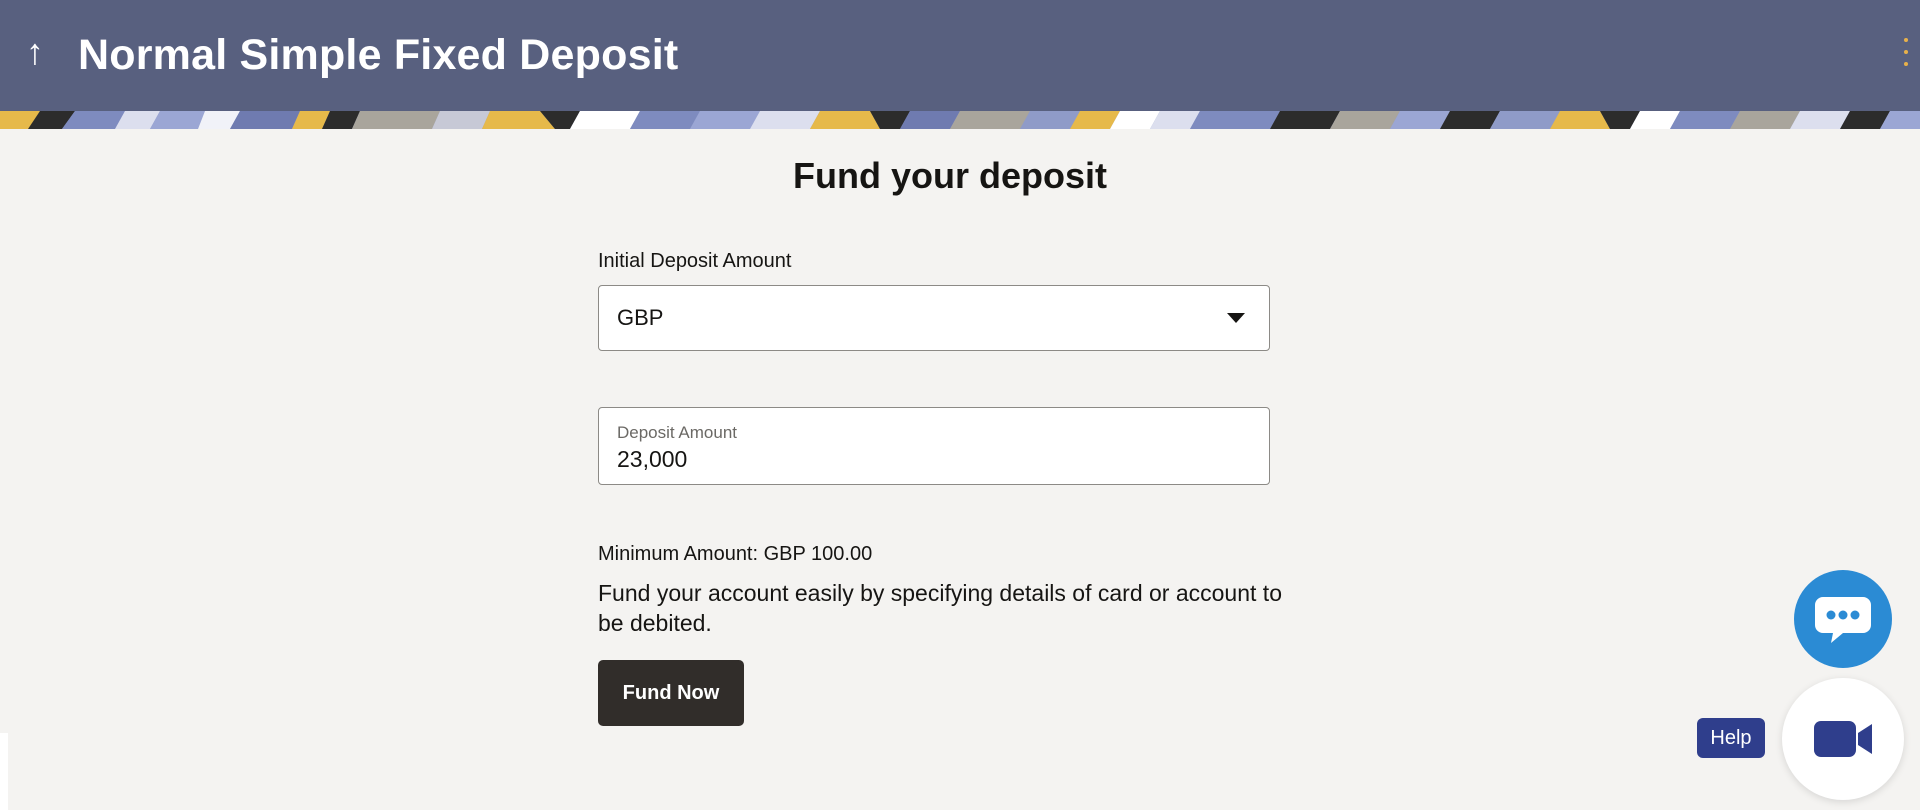 This screenshot has width=1920, height=810. I want to click on chat-bubble-icon, so click(1843, 620).